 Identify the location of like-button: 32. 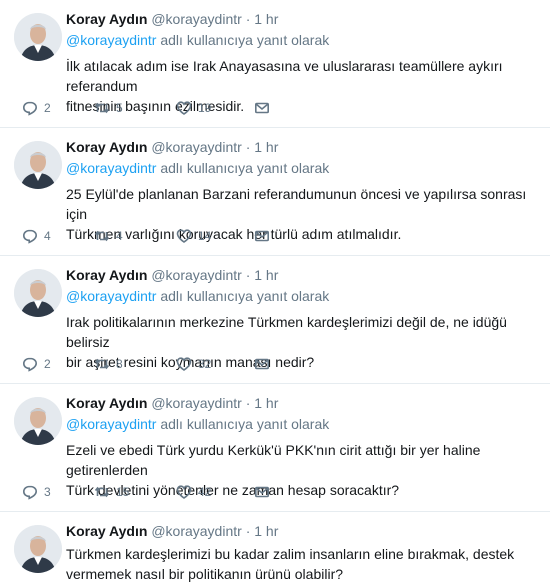
(193, 364).